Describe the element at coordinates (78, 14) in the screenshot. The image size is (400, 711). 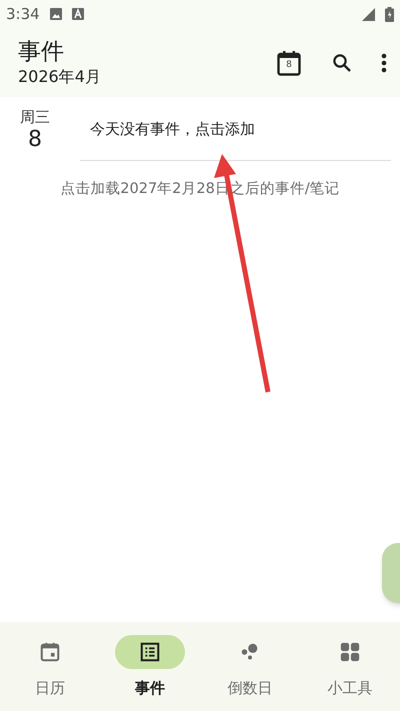
I see `font-icon` at that location.